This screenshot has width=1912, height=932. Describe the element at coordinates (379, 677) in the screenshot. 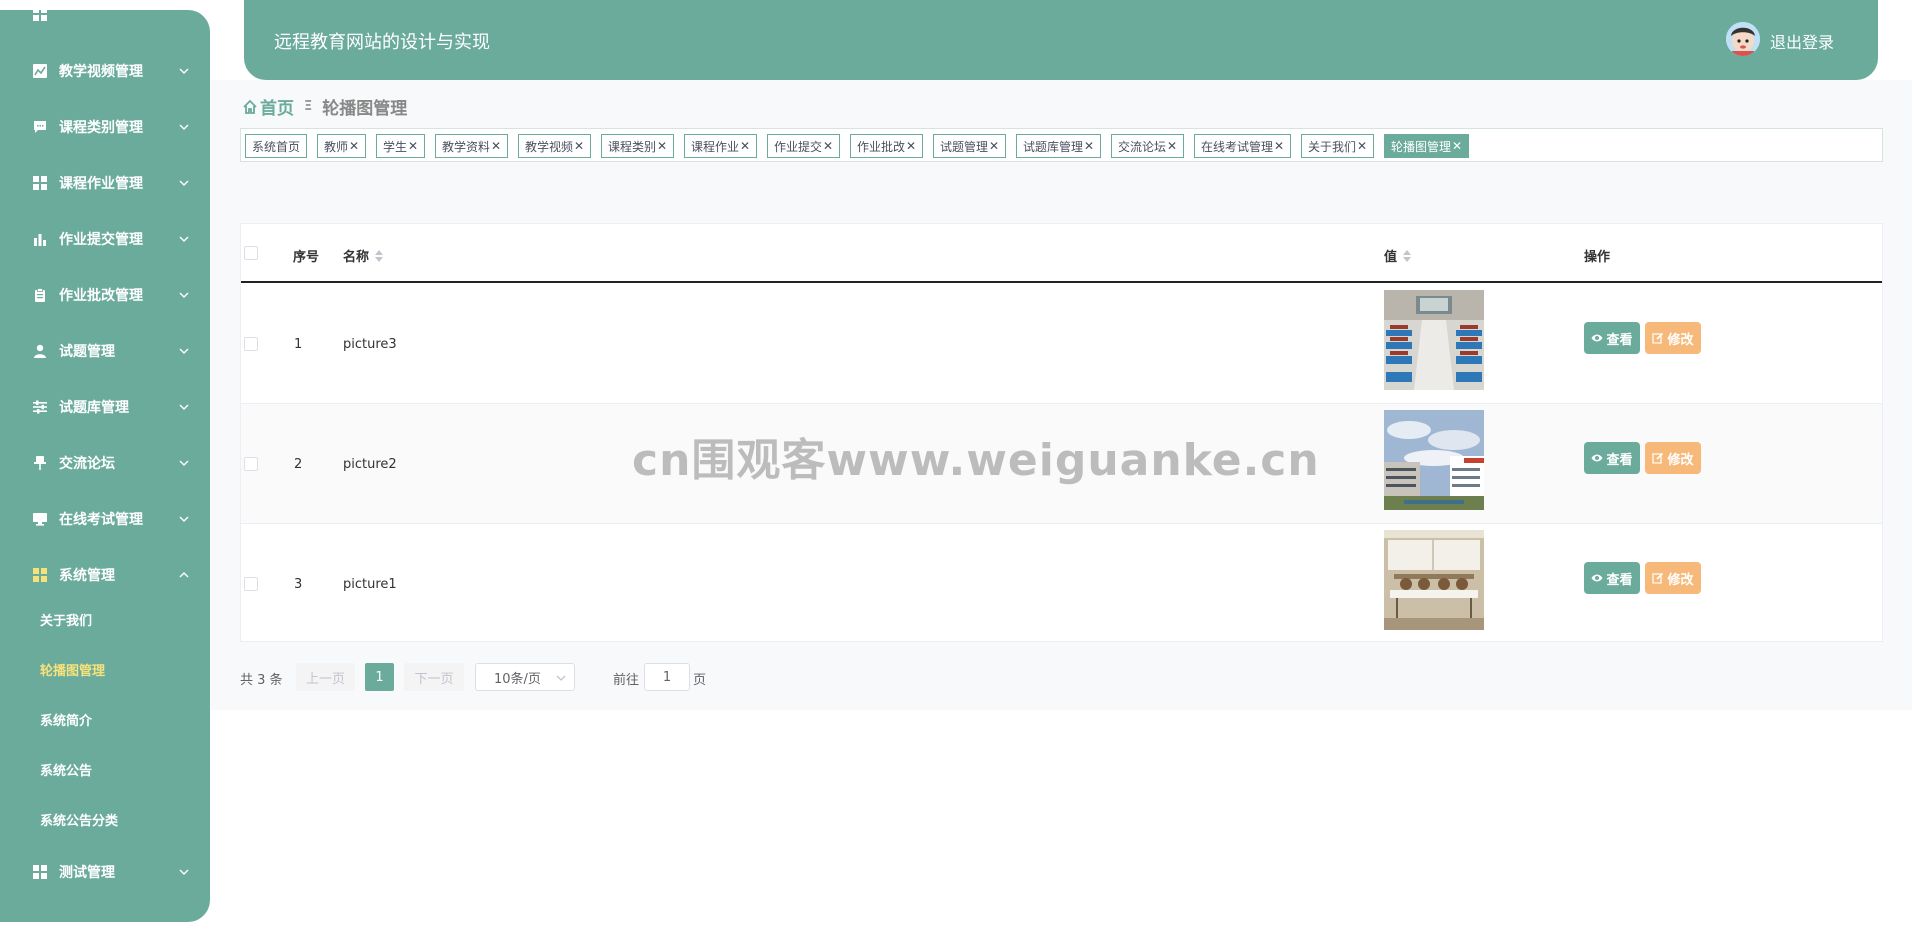

I see `page-number-current: 1` at that location.